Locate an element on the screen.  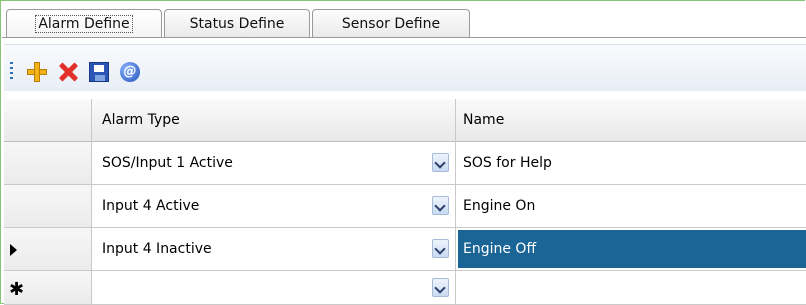
tab-alarm-define: Alarm Define is located at coordinates (84, 23).